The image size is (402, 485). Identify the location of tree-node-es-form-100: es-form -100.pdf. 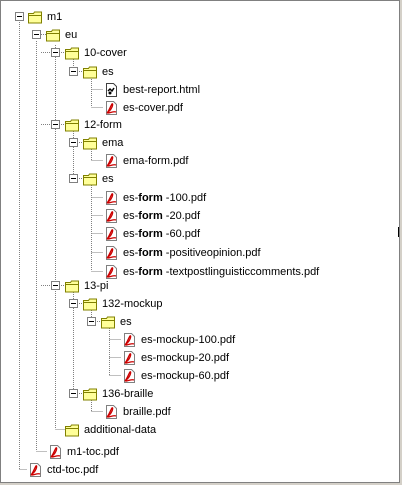
(155, 198).